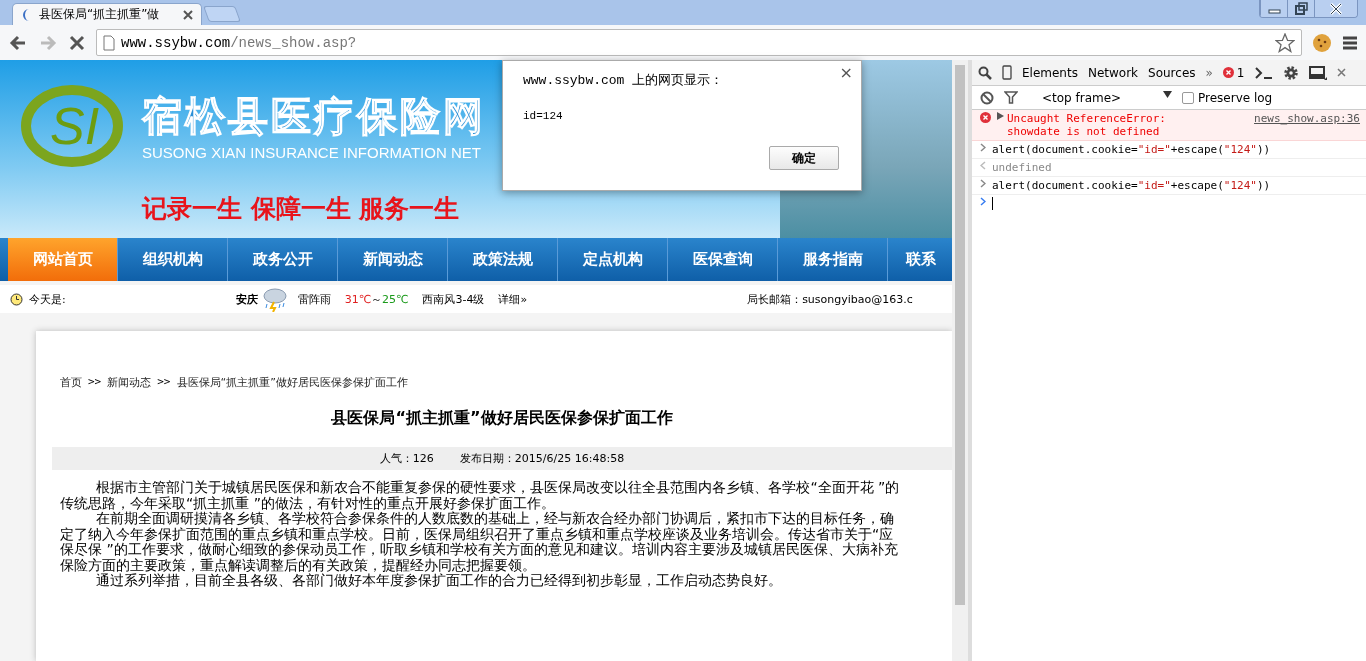  What do you see at coordinates (723, 259) in the screenshot?
I see `nav-item: 医保查询` at bounding box center [723, 259].